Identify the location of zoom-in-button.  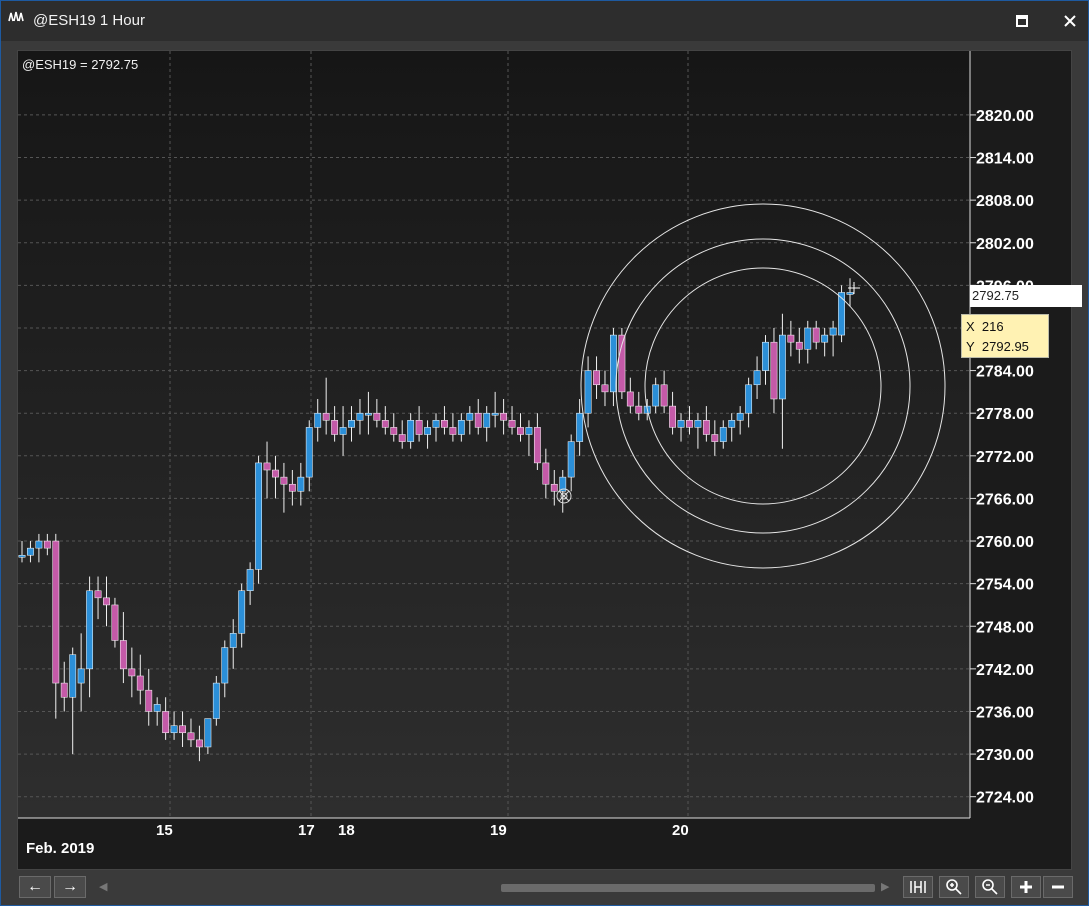
(954, 887).